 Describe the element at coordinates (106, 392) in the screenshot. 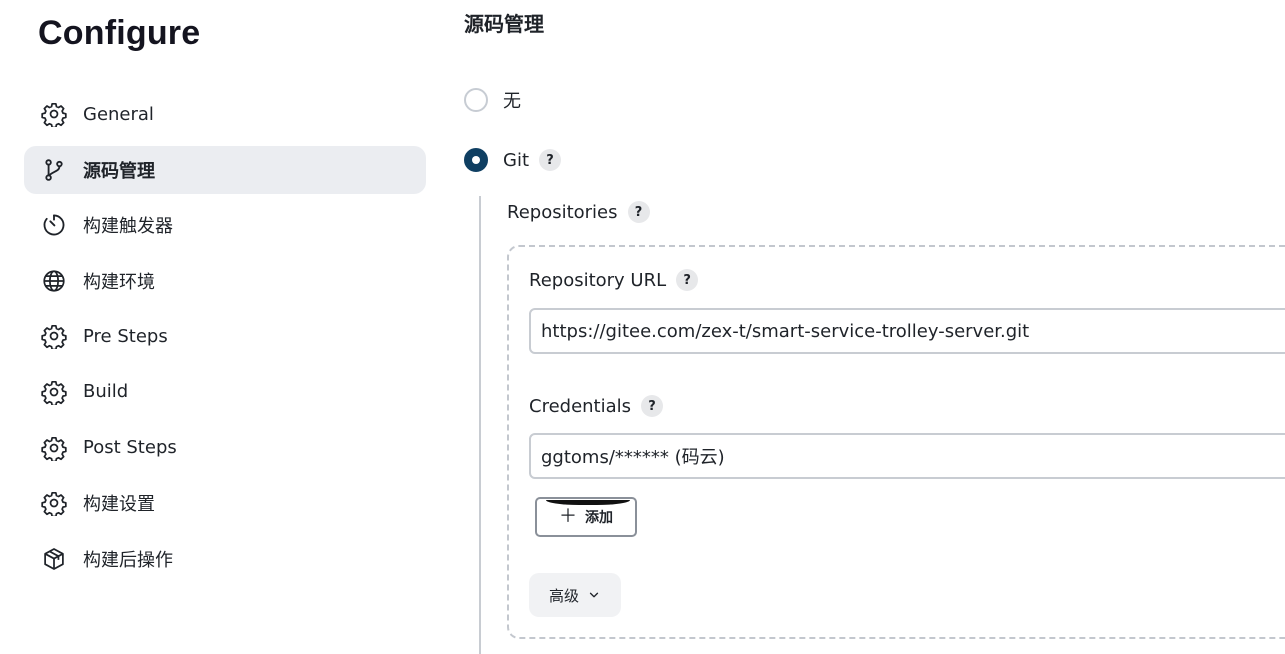

I see `sidebar-item-label: Build` at that location.